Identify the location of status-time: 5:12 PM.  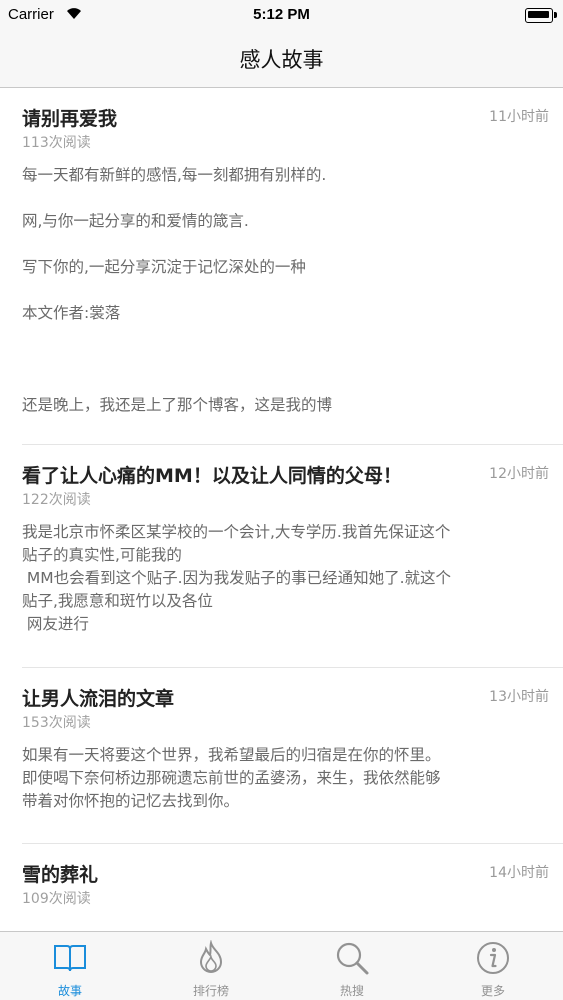
(281, 14).